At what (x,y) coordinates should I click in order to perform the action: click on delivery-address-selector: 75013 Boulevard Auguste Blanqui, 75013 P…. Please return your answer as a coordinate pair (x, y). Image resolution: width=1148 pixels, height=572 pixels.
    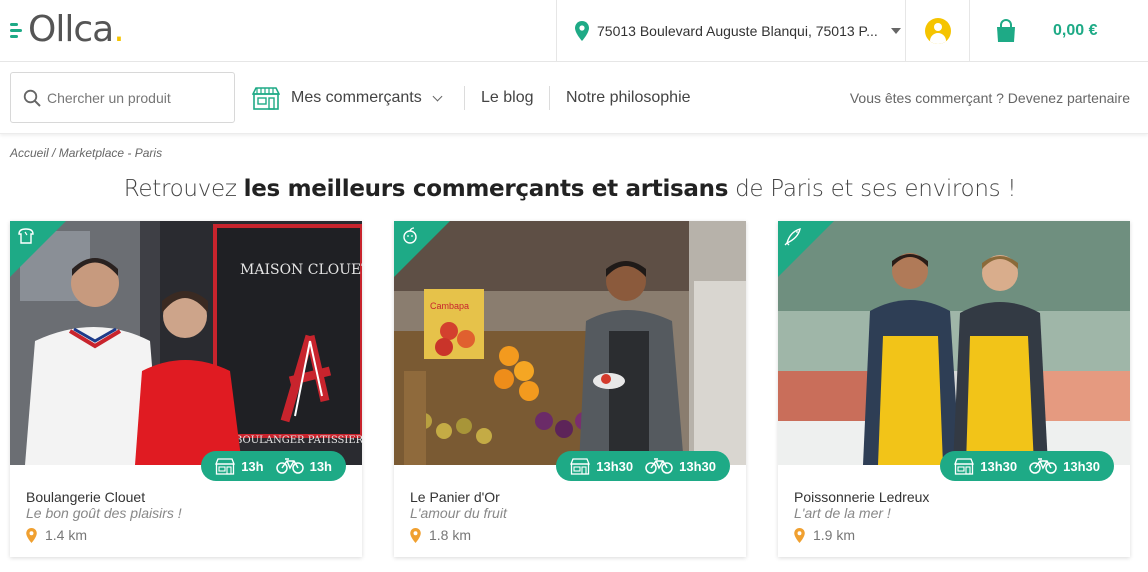
    Looking at the image, I should click on (731, 30).